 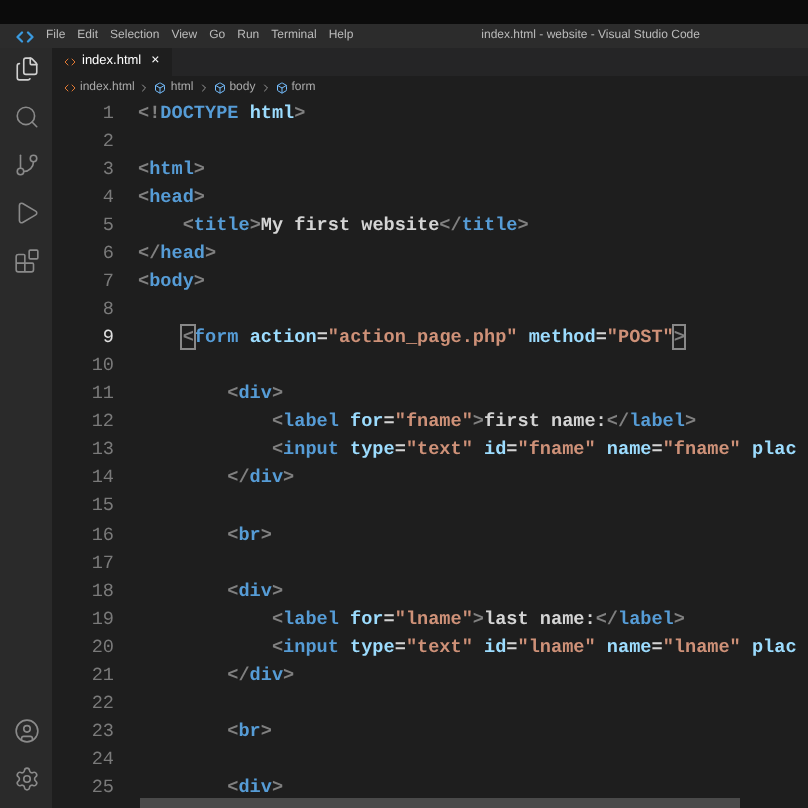 What do you see at coordinates (26, 165) in the screenshot?
I see `branch-icon` at bounding box center [26, 165].